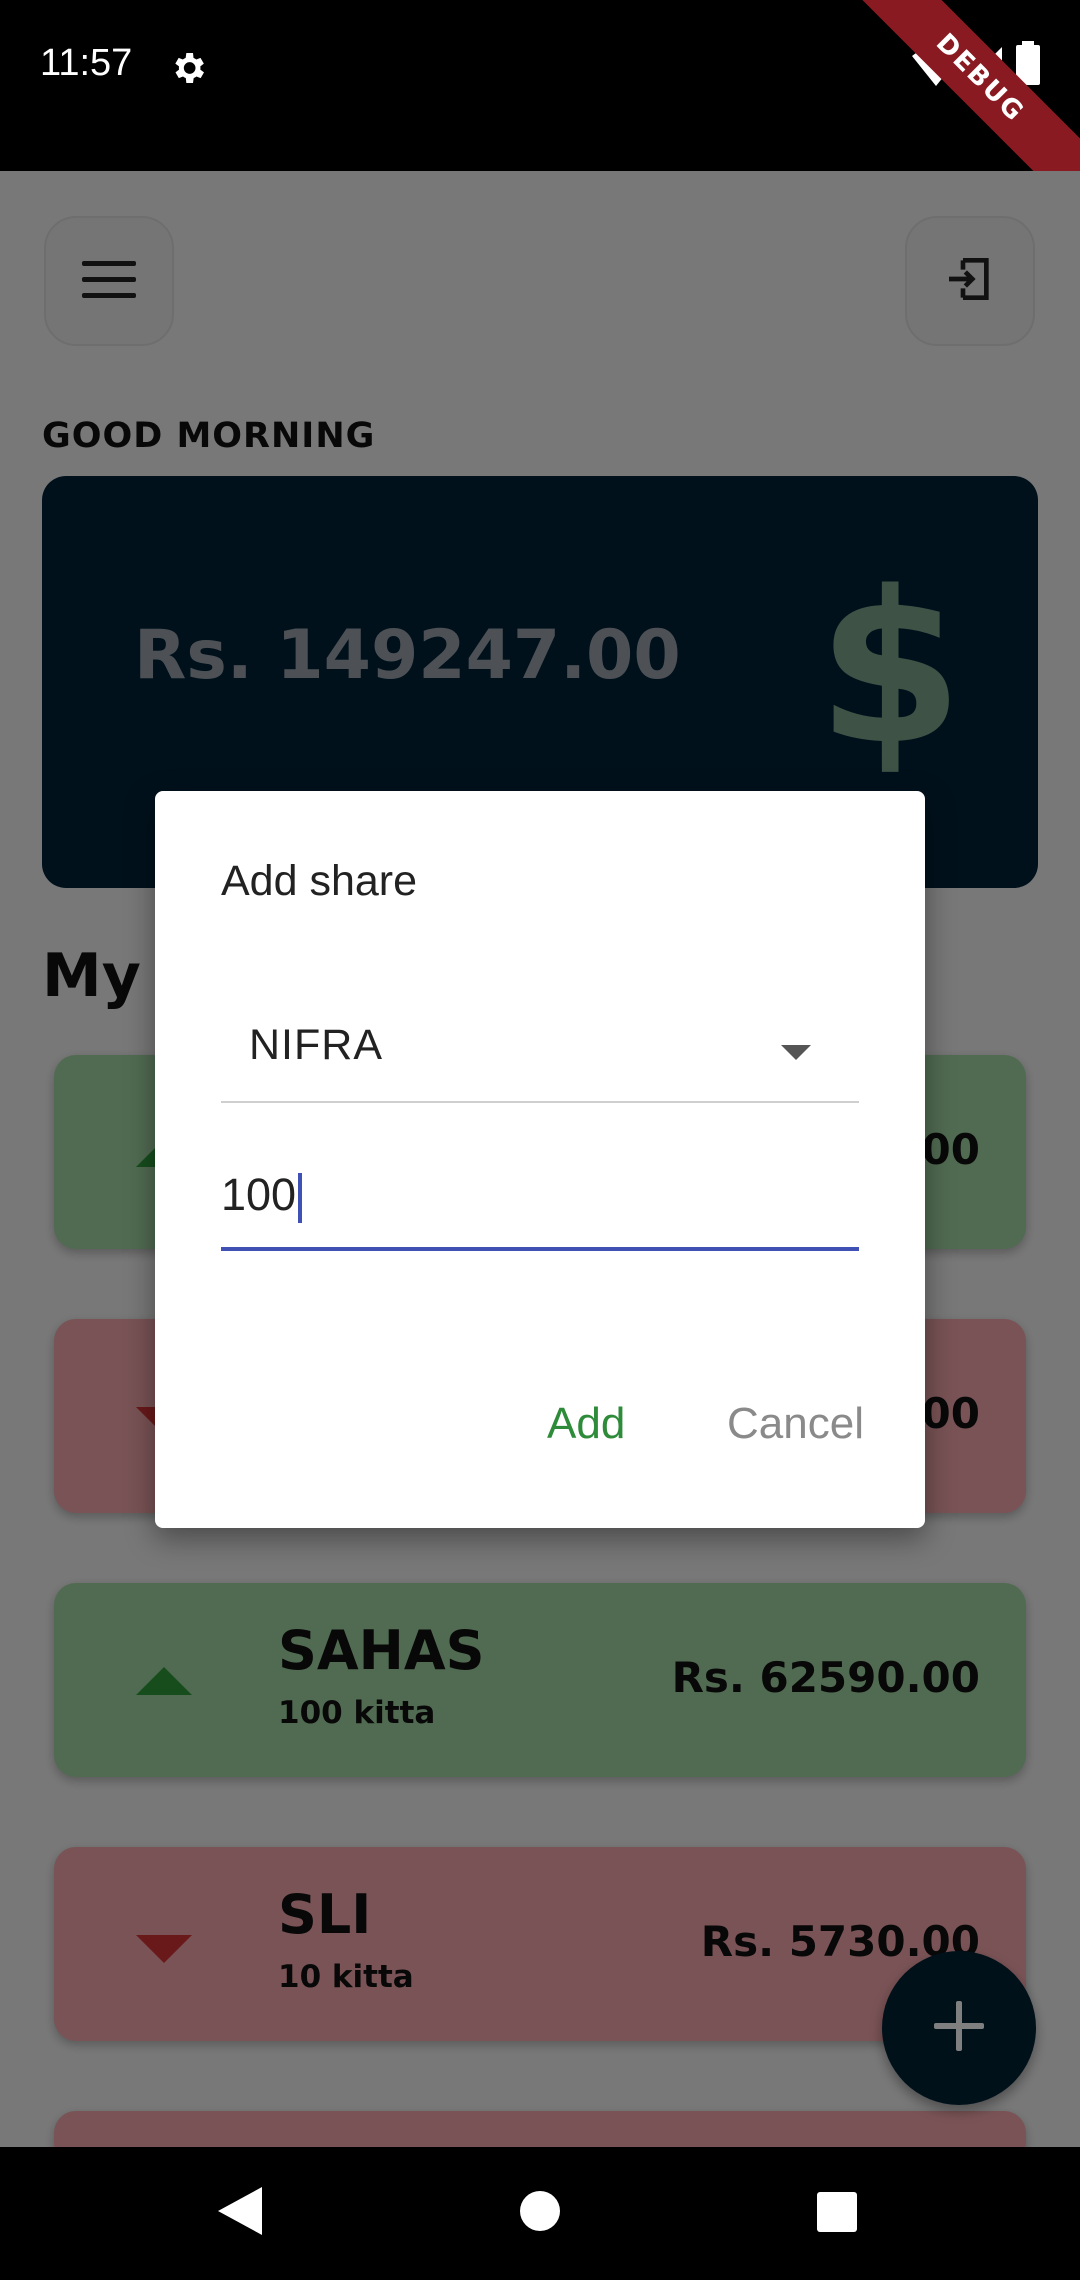 The height and width of the screenshot is (2280, 1080). Describe the element at coordinates (319, 881) in the screenshot. I see `dialog-title: Add share` at that location.